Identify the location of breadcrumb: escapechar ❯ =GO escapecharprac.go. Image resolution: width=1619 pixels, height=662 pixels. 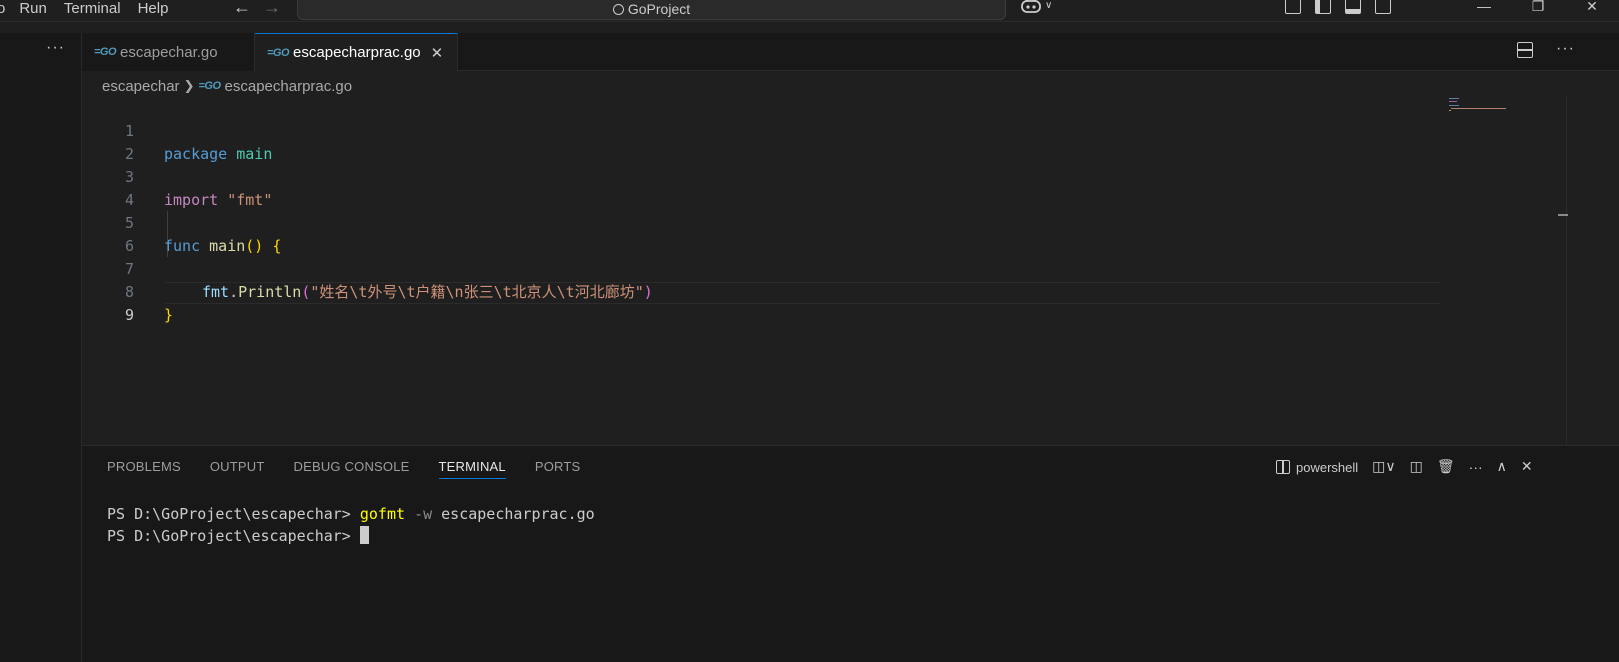
(227, 86).